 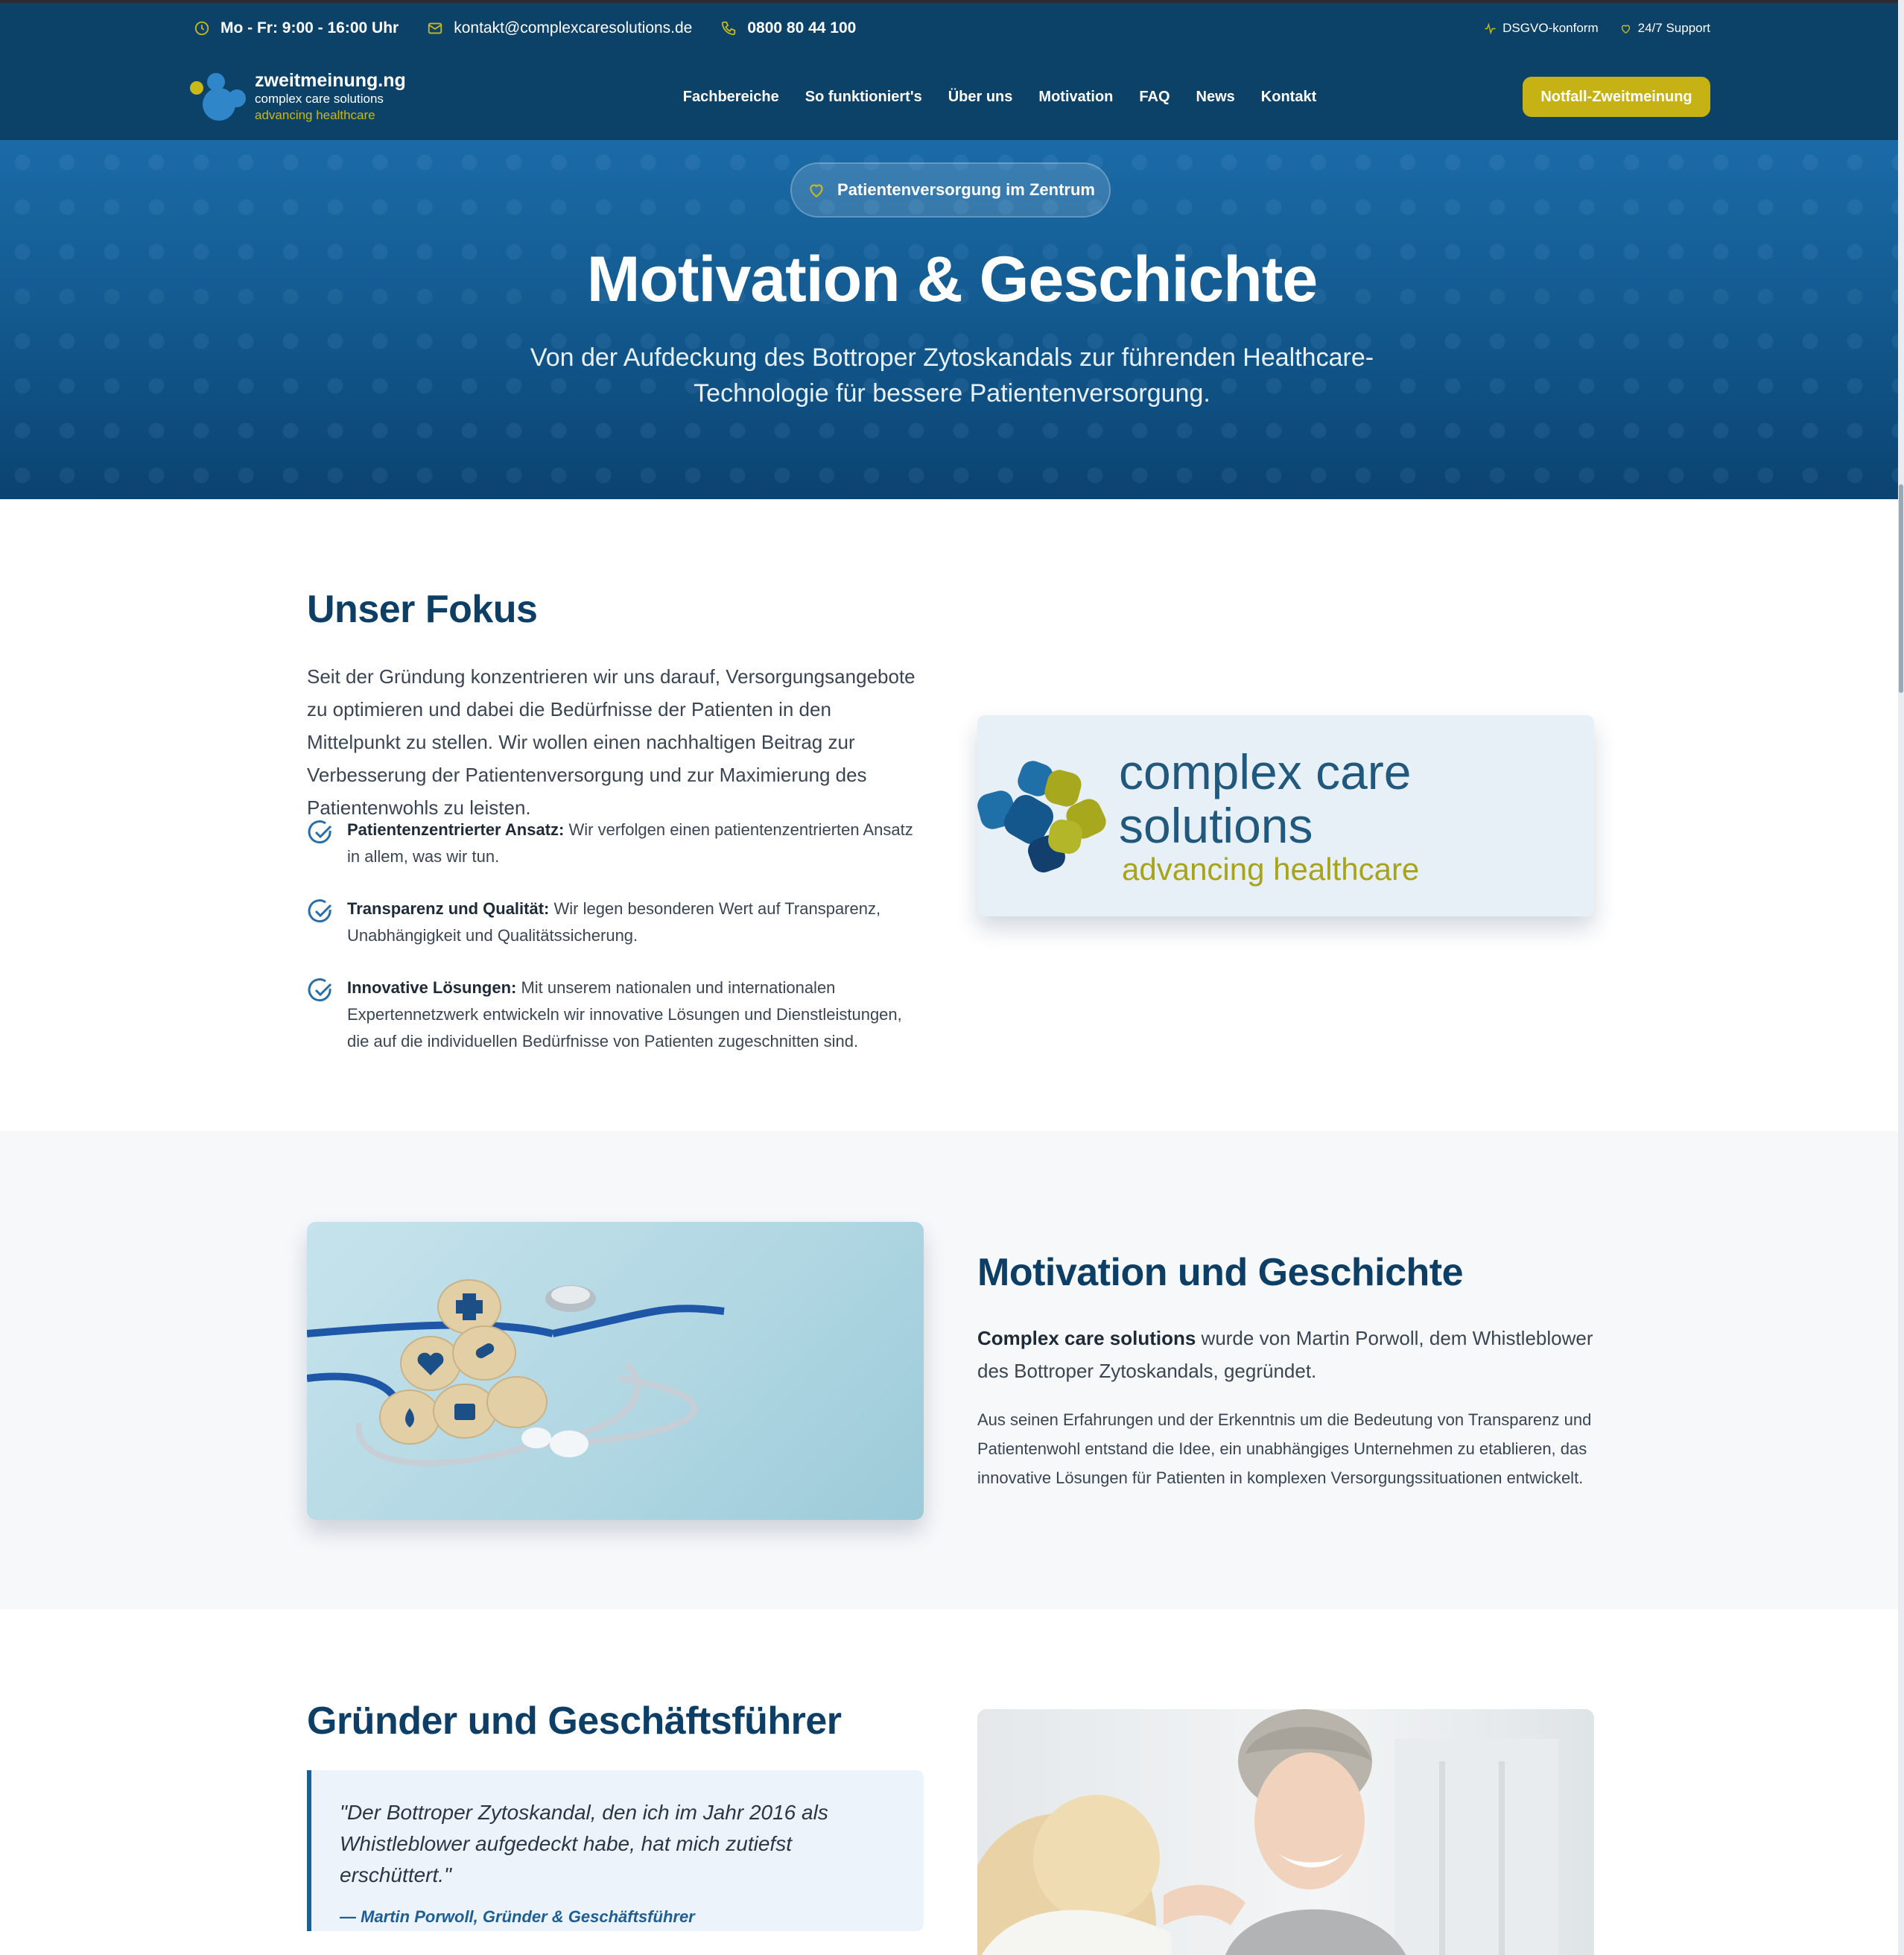 What do you see at coordinates (1490, 28) in the screenshot?
I see `pulse-icon` at bounding box center [1490, 28].